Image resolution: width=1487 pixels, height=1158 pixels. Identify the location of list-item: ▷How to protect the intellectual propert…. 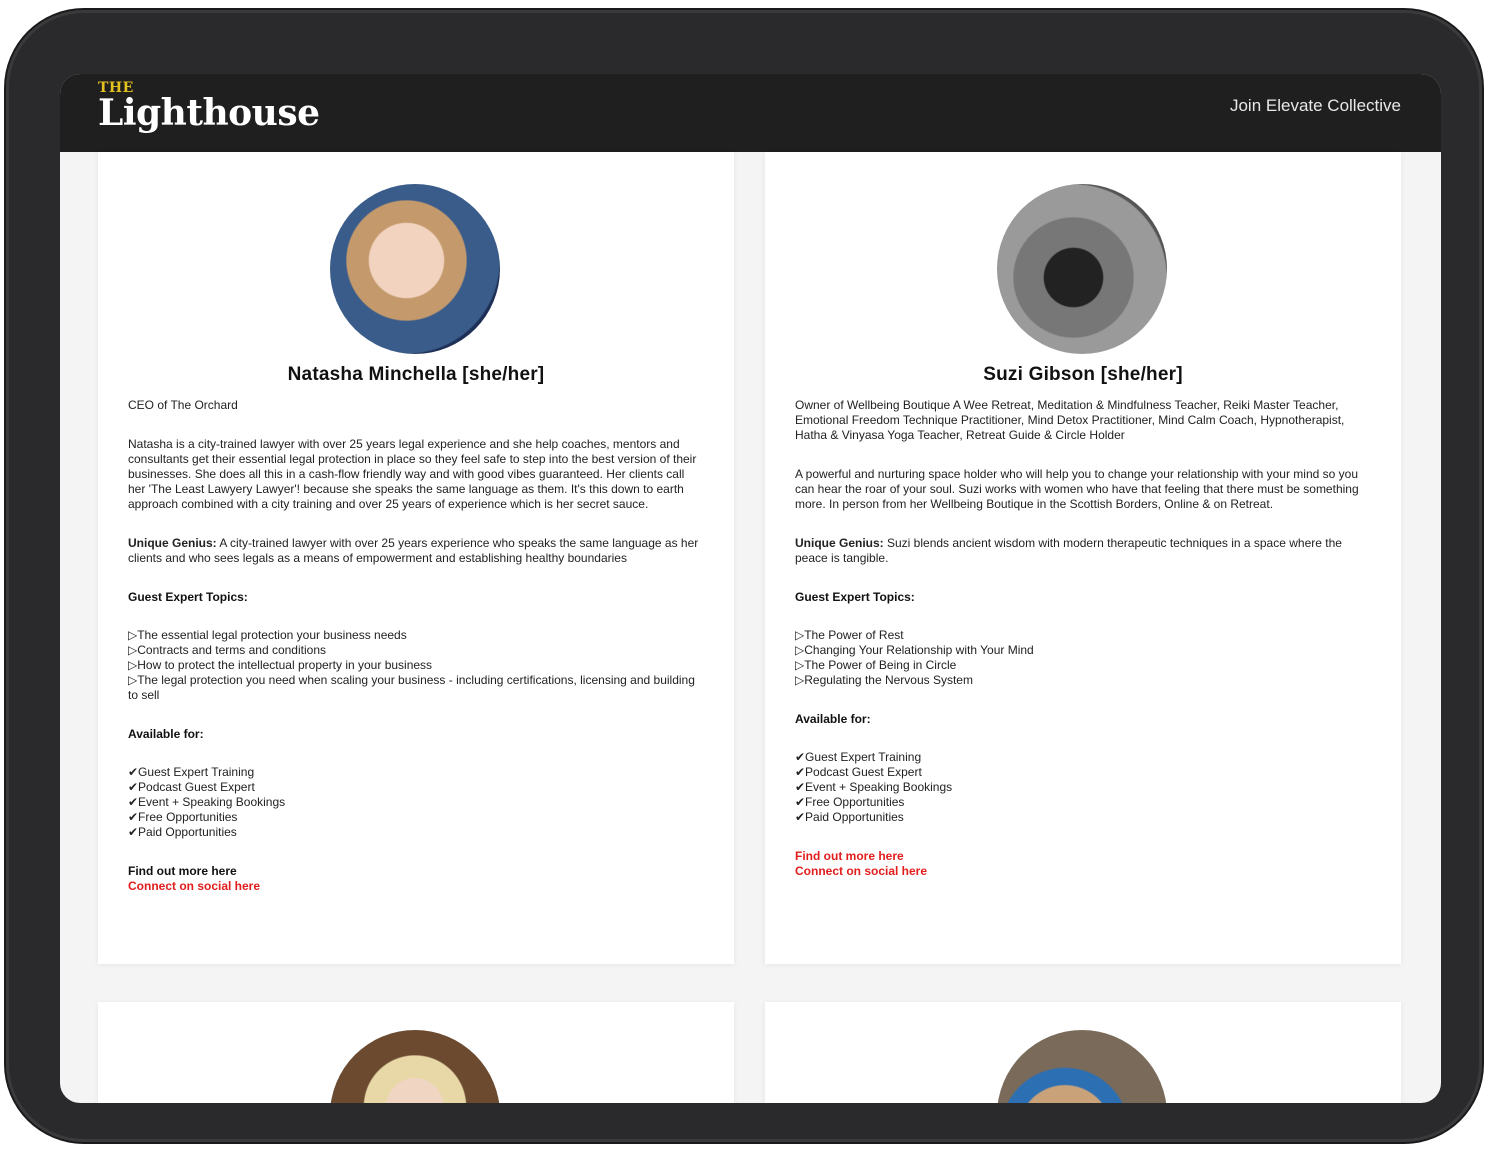
(280, 665).